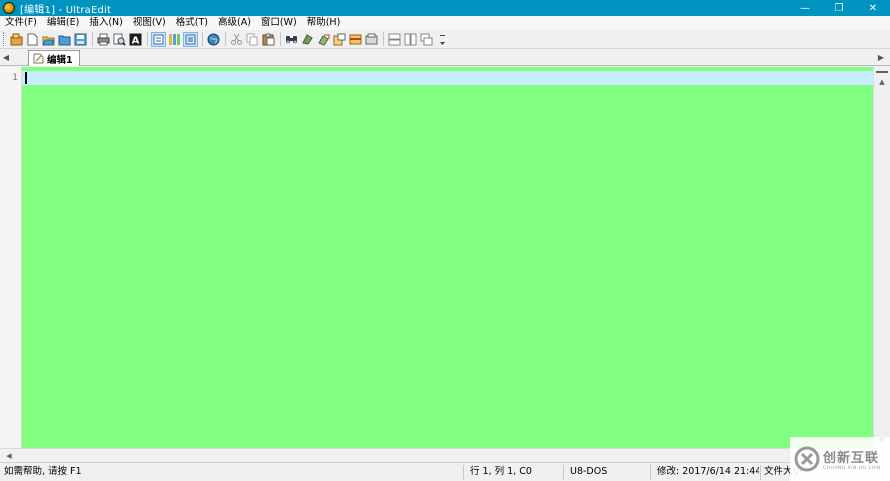  I want to click on font-icon: A, so click(135, 39).